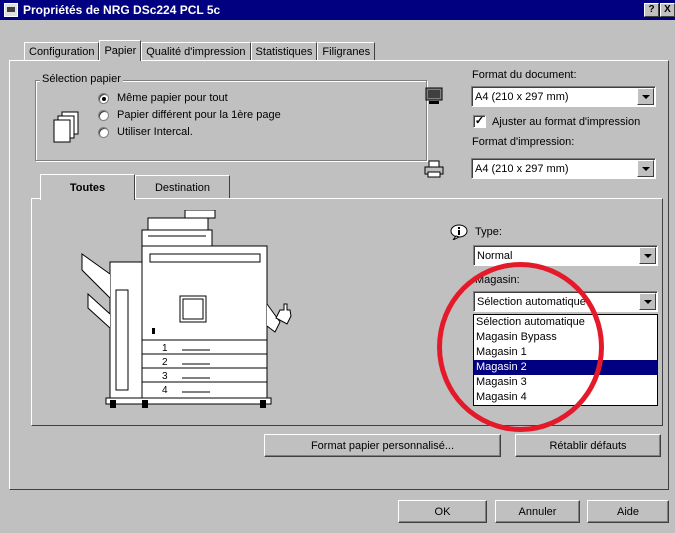 Image resolution: width=675 pixels, height=533 pixels. I want to click on printer-app-icon, so click(11, 10).